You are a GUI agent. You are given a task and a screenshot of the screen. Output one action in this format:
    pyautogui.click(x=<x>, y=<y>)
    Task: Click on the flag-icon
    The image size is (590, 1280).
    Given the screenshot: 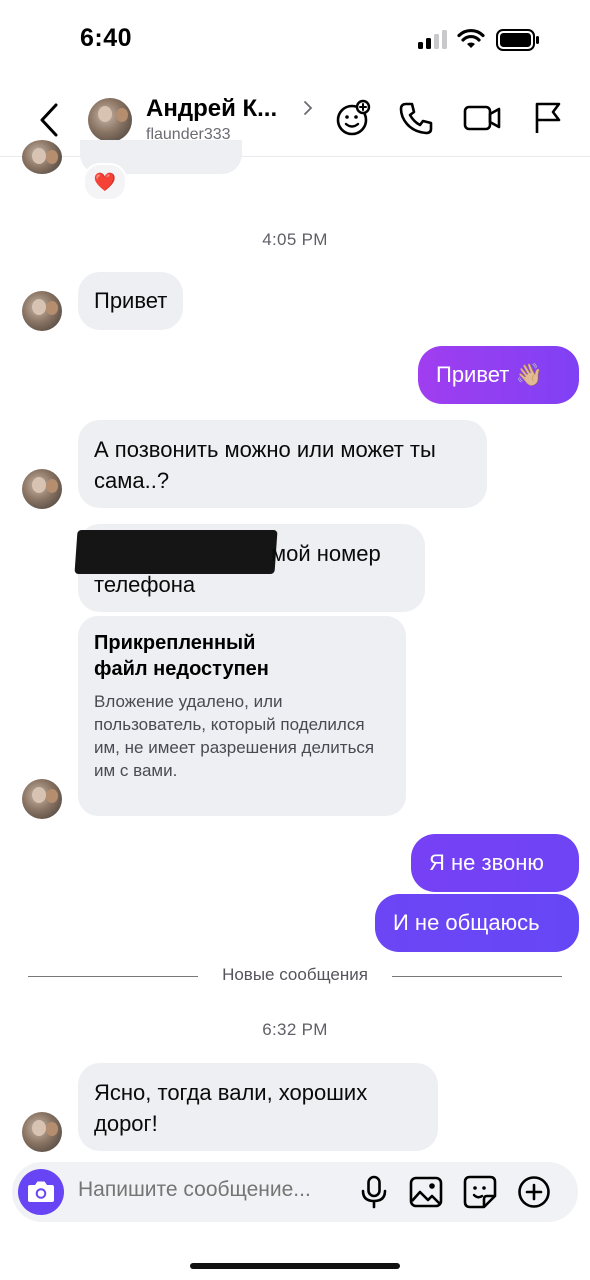 What is the action you would take?
    pyautogui.click(x=548, y=117)
    